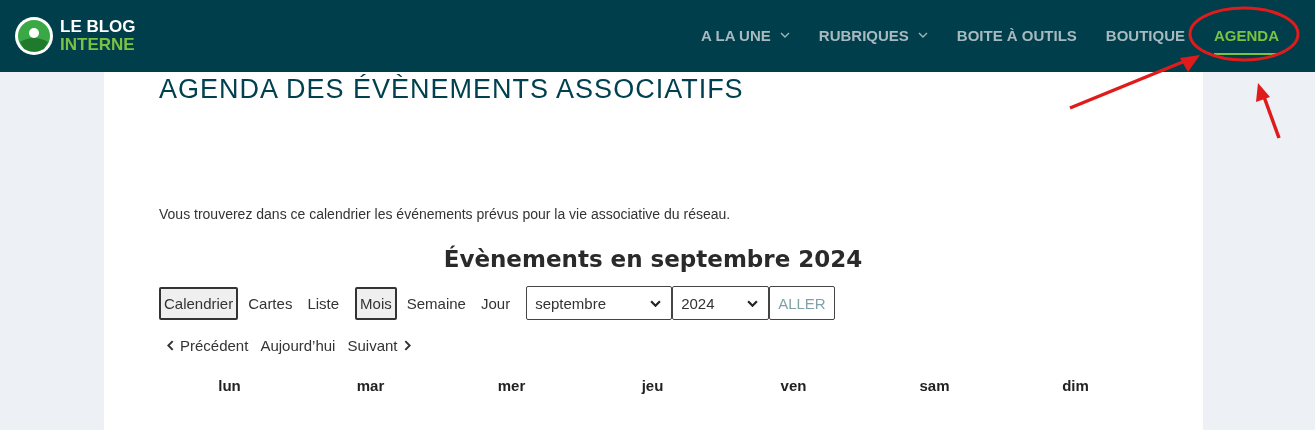 The height and width of the screenshot is (430, 1315). I want to click on arrow-drawing, so click(1268, 111).